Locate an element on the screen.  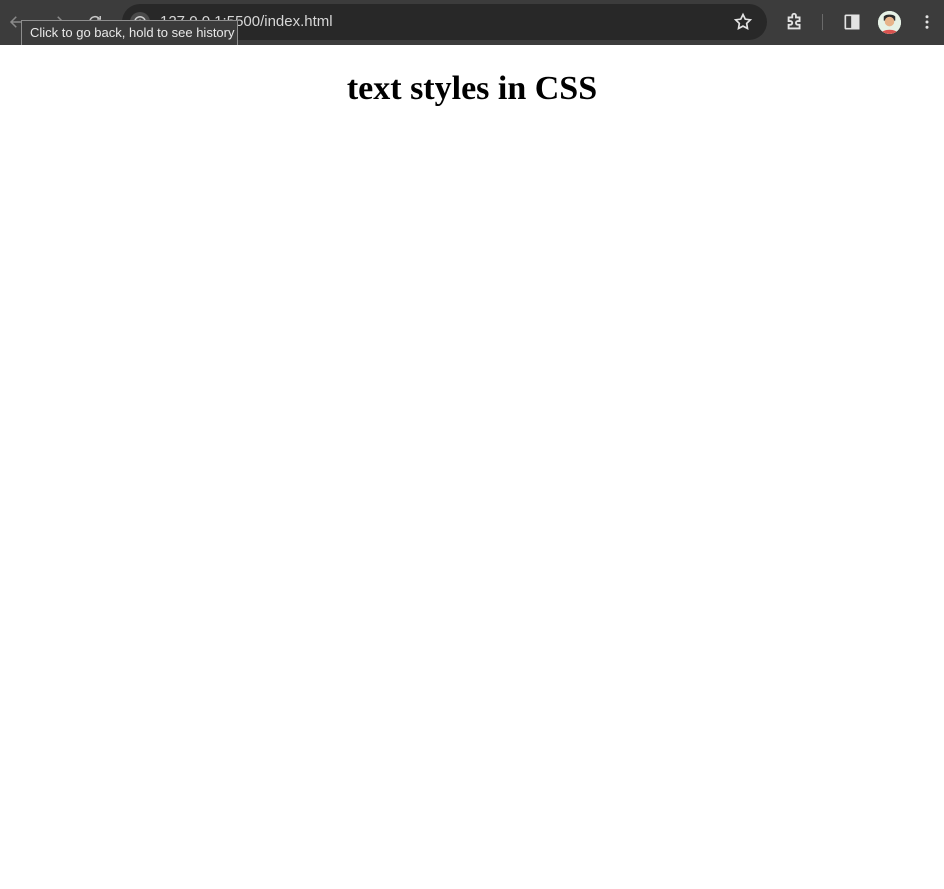
kebab-menu-icon is located at coordinates (927, 22).